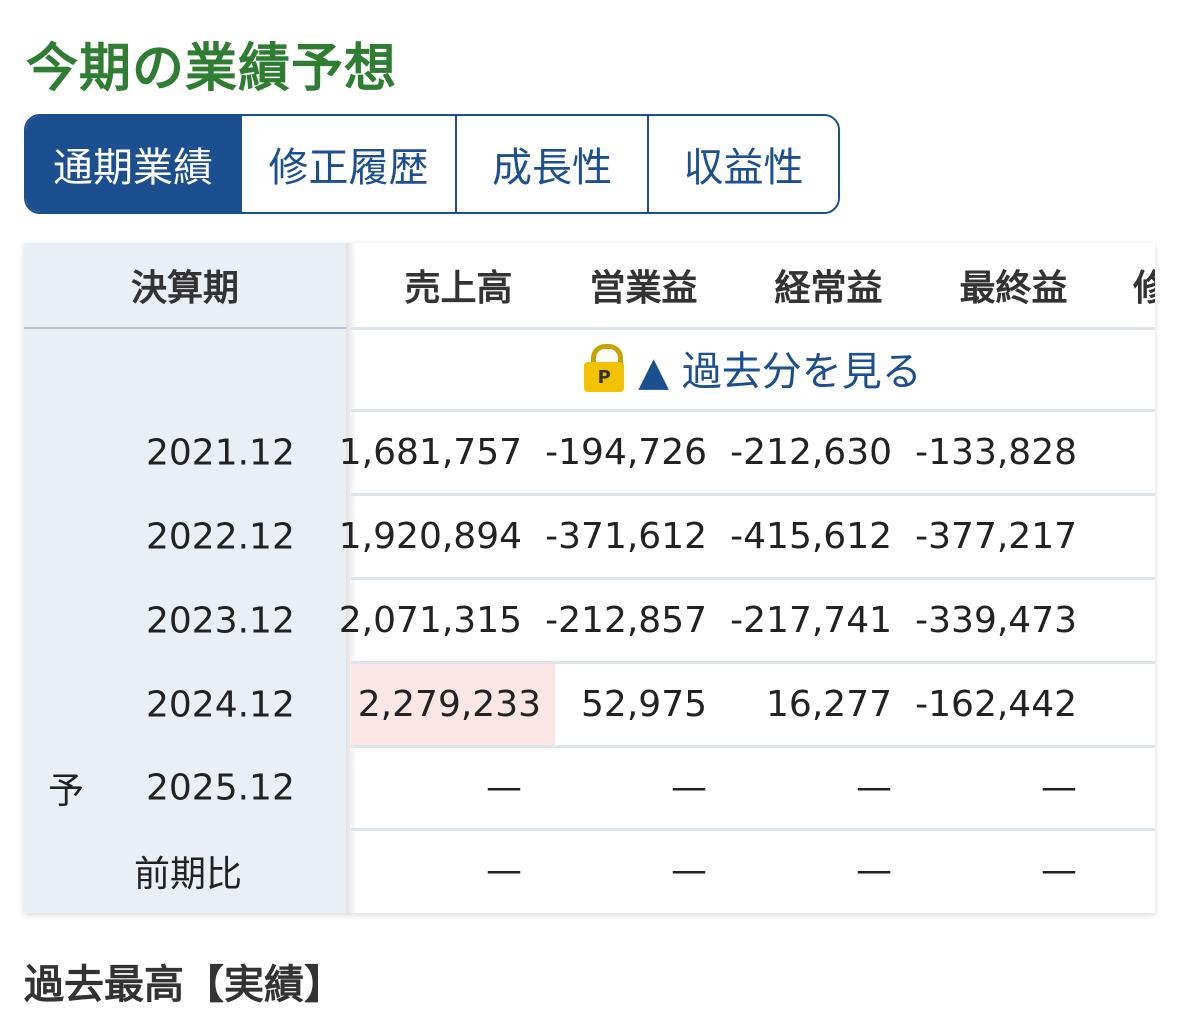 Image resolution: width=1179 pixels, height=1010 pixels. What do you see at coordinates (604, 377) in the screenshot?
I see `lock-letter: P` at bounding box center [604, 377].